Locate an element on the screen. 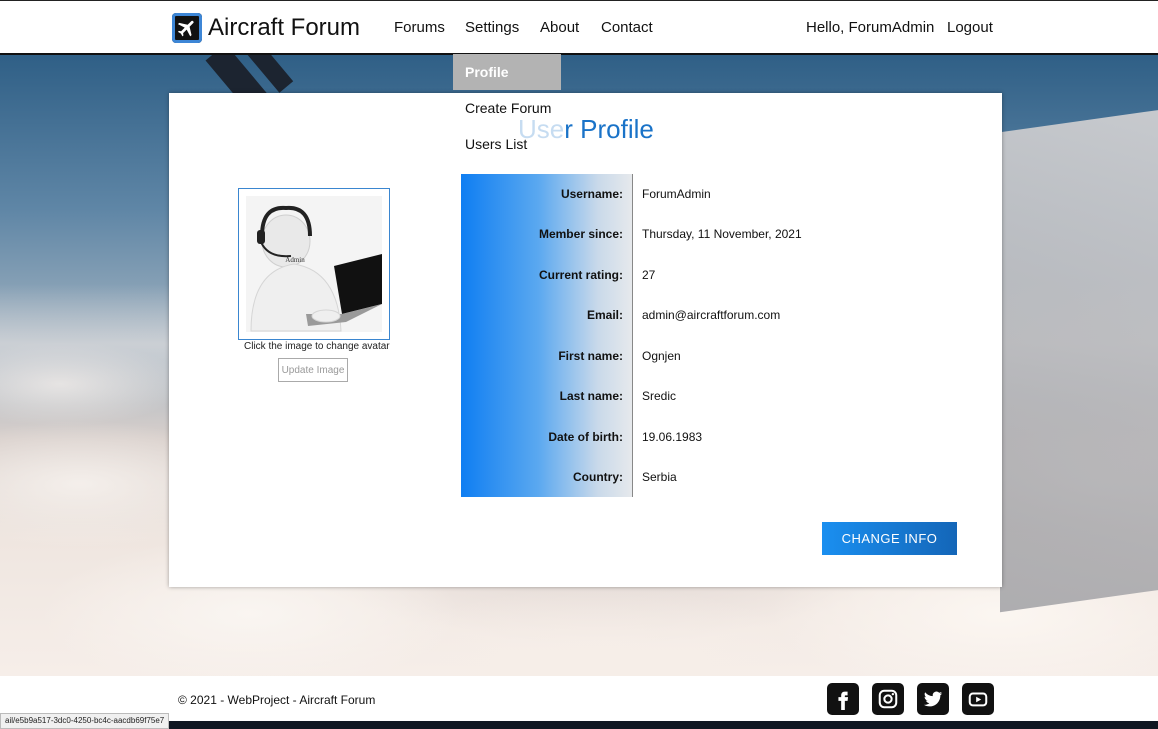 The height and width of the screenshot is (729, 1158). value-country: Serbia is located at coordinates (659, 477).